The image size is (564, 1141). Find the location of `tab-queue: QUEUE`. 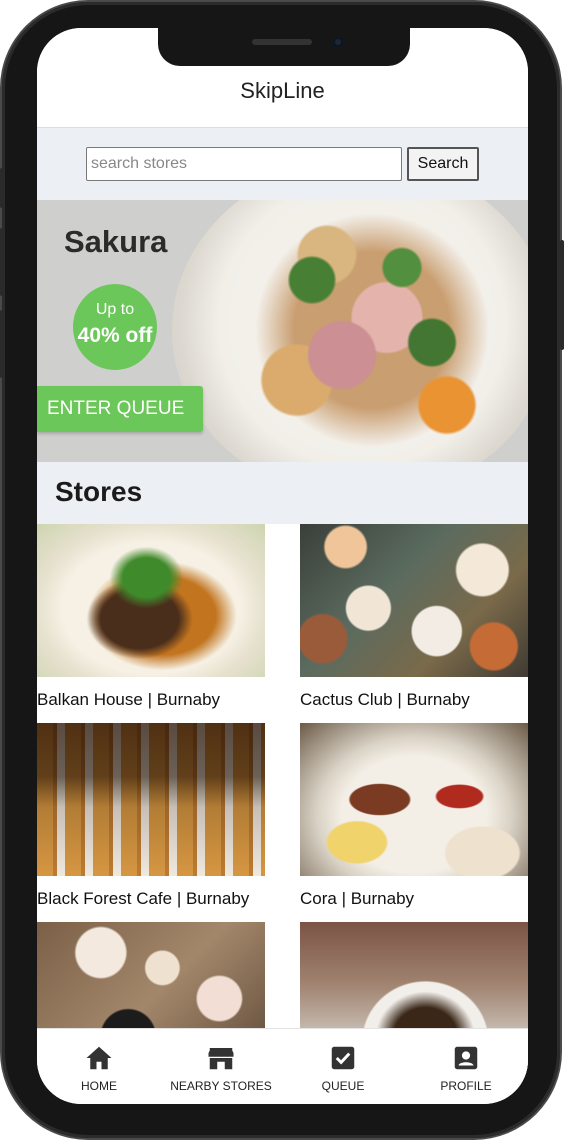

tab-queue: QUEUE is located at coordinates (343, 1066).